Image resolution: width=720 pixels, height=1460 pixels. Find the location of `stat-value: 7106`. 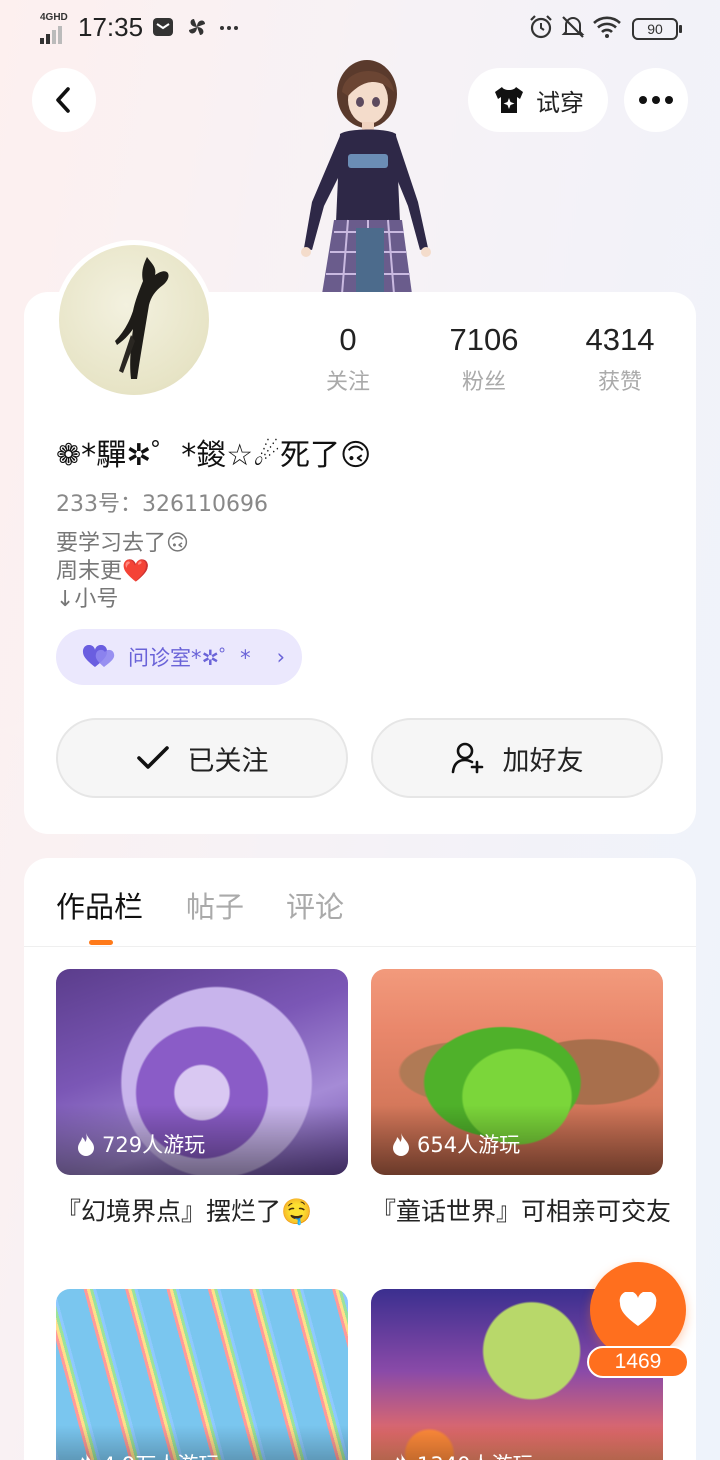

stat-value: 7106 is located at coordinates (484, 339).